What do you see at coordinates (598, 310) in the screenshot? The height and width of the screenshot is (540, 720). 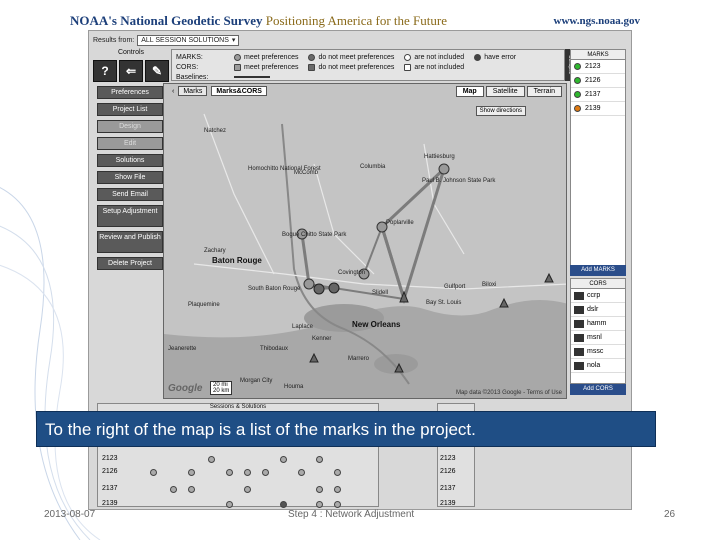 I see `cors-list-item: dslr` at bounding box center [598, 310].